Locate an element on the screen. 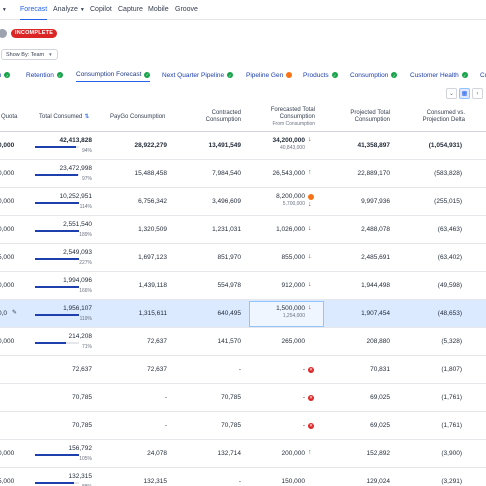  nav-item-et: et▼ is located at coordinates (3, 10).